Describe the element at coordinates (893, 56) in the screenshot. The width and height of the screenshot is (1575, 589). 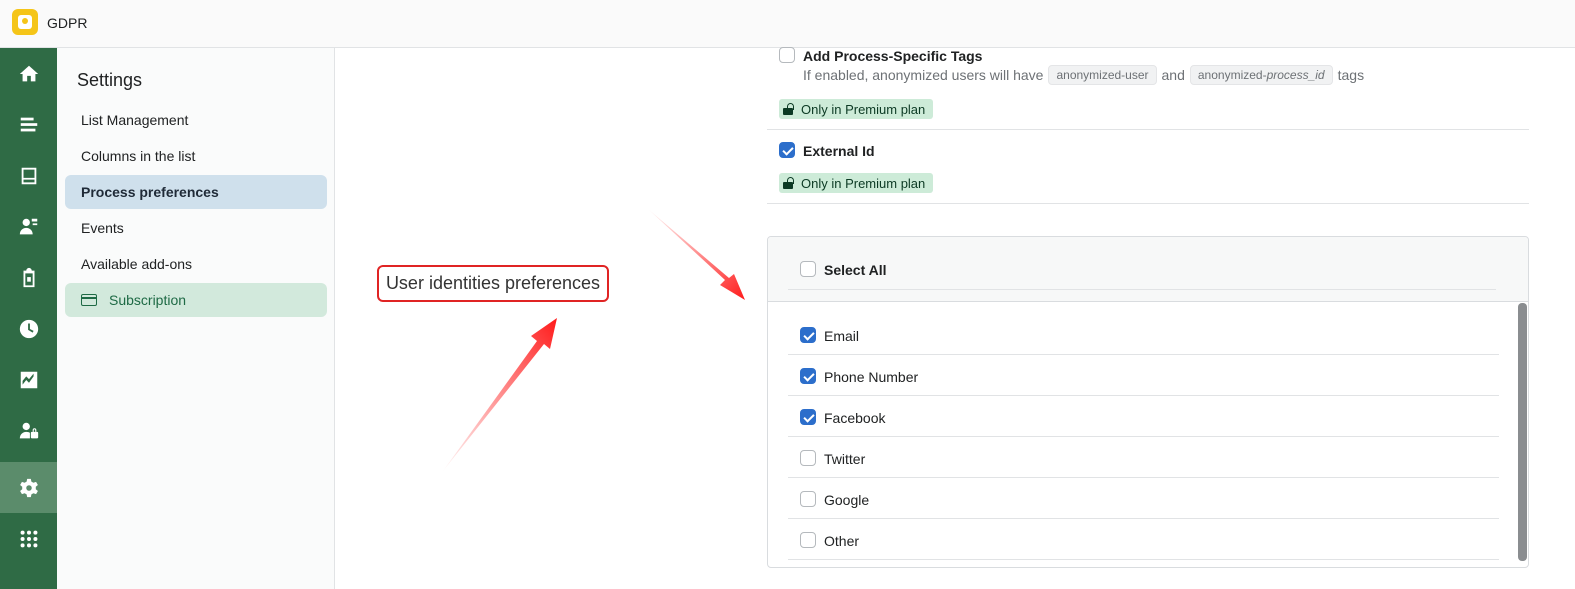
I see `process-tags-label: Add Process-Specific Tags` at that location.